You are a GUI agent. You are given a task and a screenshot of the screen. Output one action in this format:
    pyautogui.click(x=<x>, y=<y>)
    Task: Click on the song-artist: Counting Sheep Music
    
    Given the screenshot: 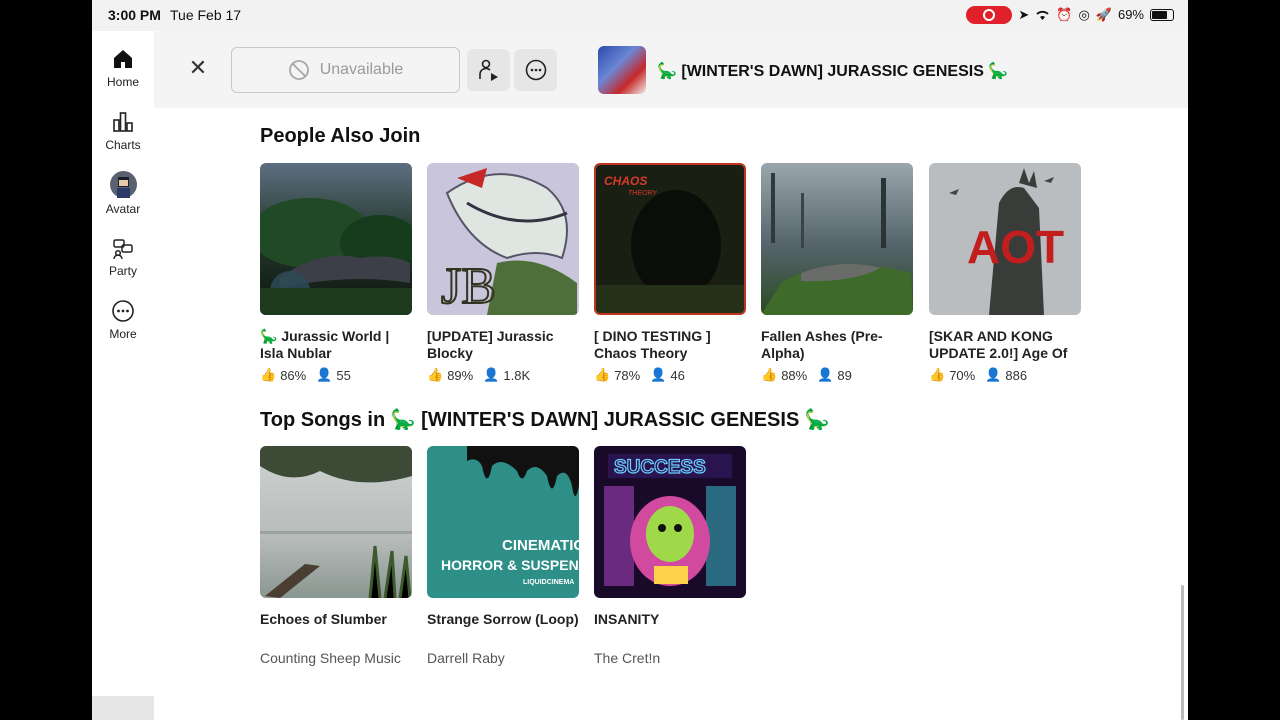 What is the action you would take?
    pyautogui.click(x=330, y=658)
    